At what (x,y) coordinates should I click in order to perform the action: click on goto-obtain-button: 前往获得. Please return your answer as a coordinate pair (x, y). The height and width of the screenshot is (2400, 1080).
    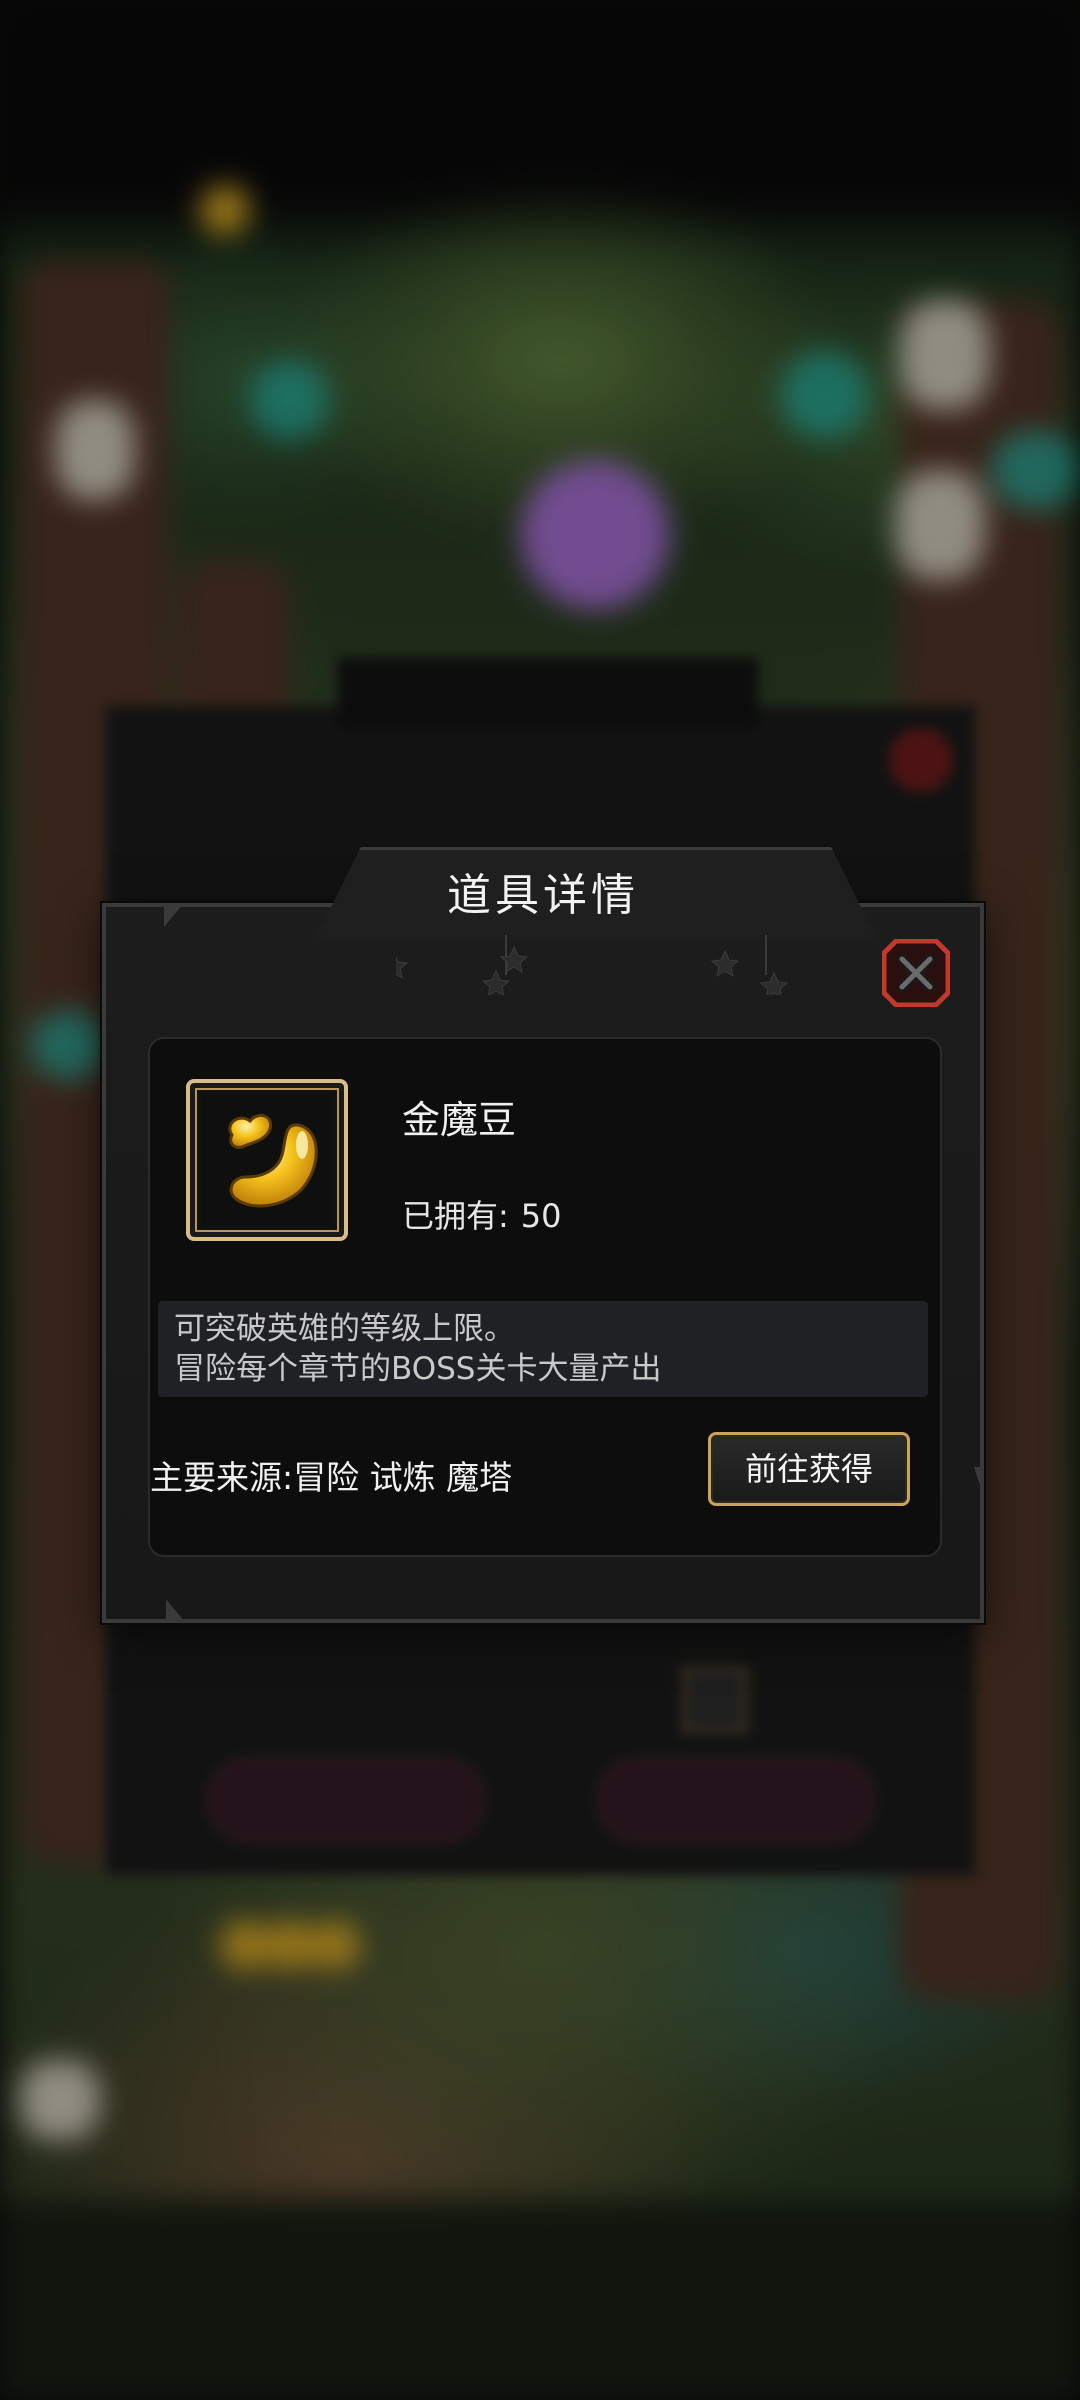
    Looking at the image, I should click on (809, 1469).